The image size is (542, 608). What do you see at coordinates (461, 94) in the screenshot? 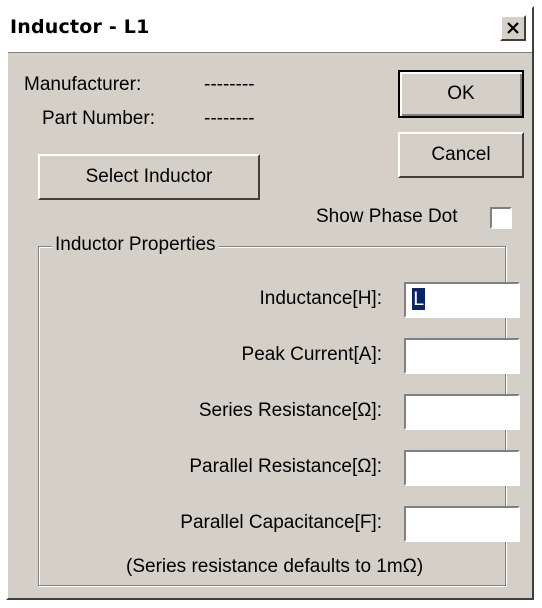
I see `ok-button: OK` at bounding box center [461, 94].